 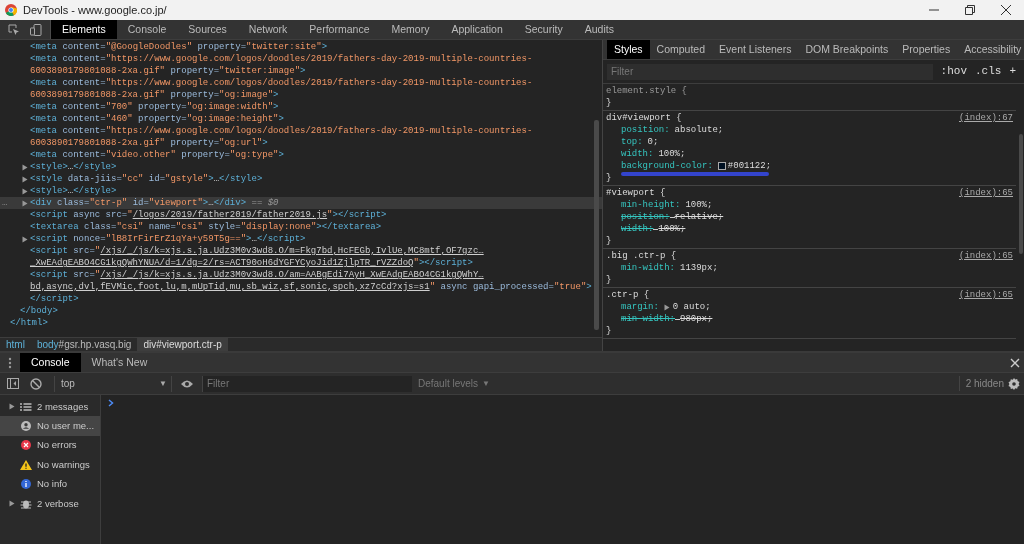 What do you see at coordinates (755, 49) in the screenshot?
I see `tab: Event Listeners` at bounding box center [755, 49].